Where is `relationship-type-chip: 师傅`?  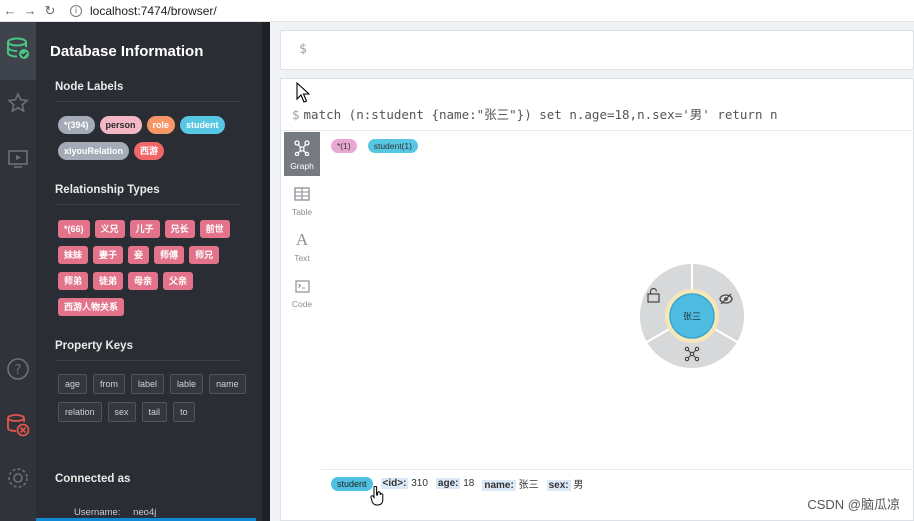 relationship-type-chip: 师傅 is located at coordinates (169, 255).